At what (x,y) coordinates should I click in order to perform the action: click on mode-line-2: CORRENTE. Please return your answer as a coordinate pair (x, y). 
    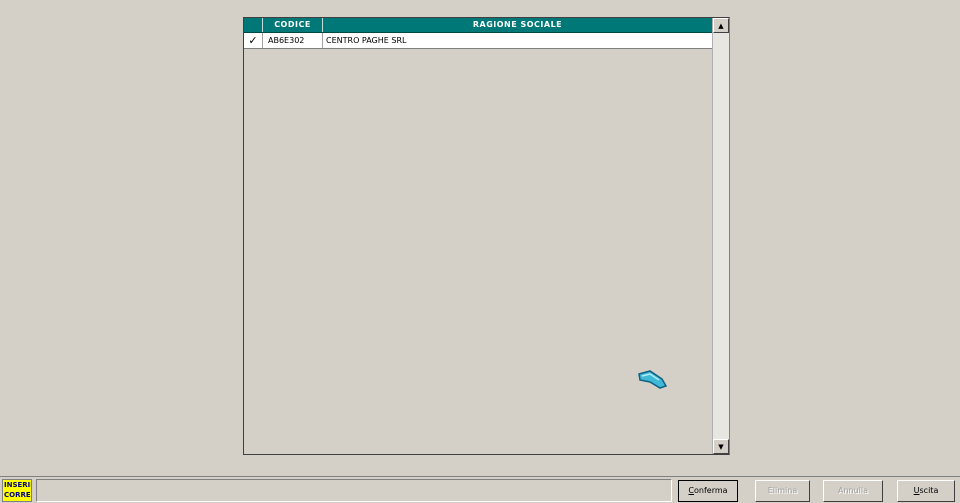
    Looking at the image, I should click on (17, 495).